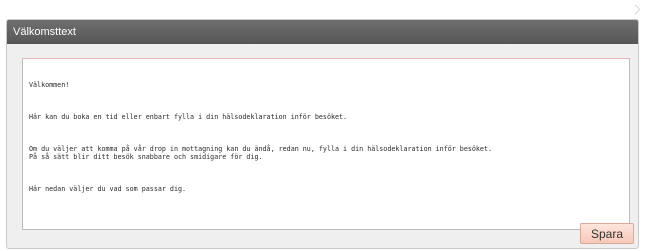 The width and height of the screenshot is (645, 251). What do you see at coordinates (49, 85) in the screenshot?
I see `editor-line-greeting: Välkommen!` at bounding box center [49, 85].